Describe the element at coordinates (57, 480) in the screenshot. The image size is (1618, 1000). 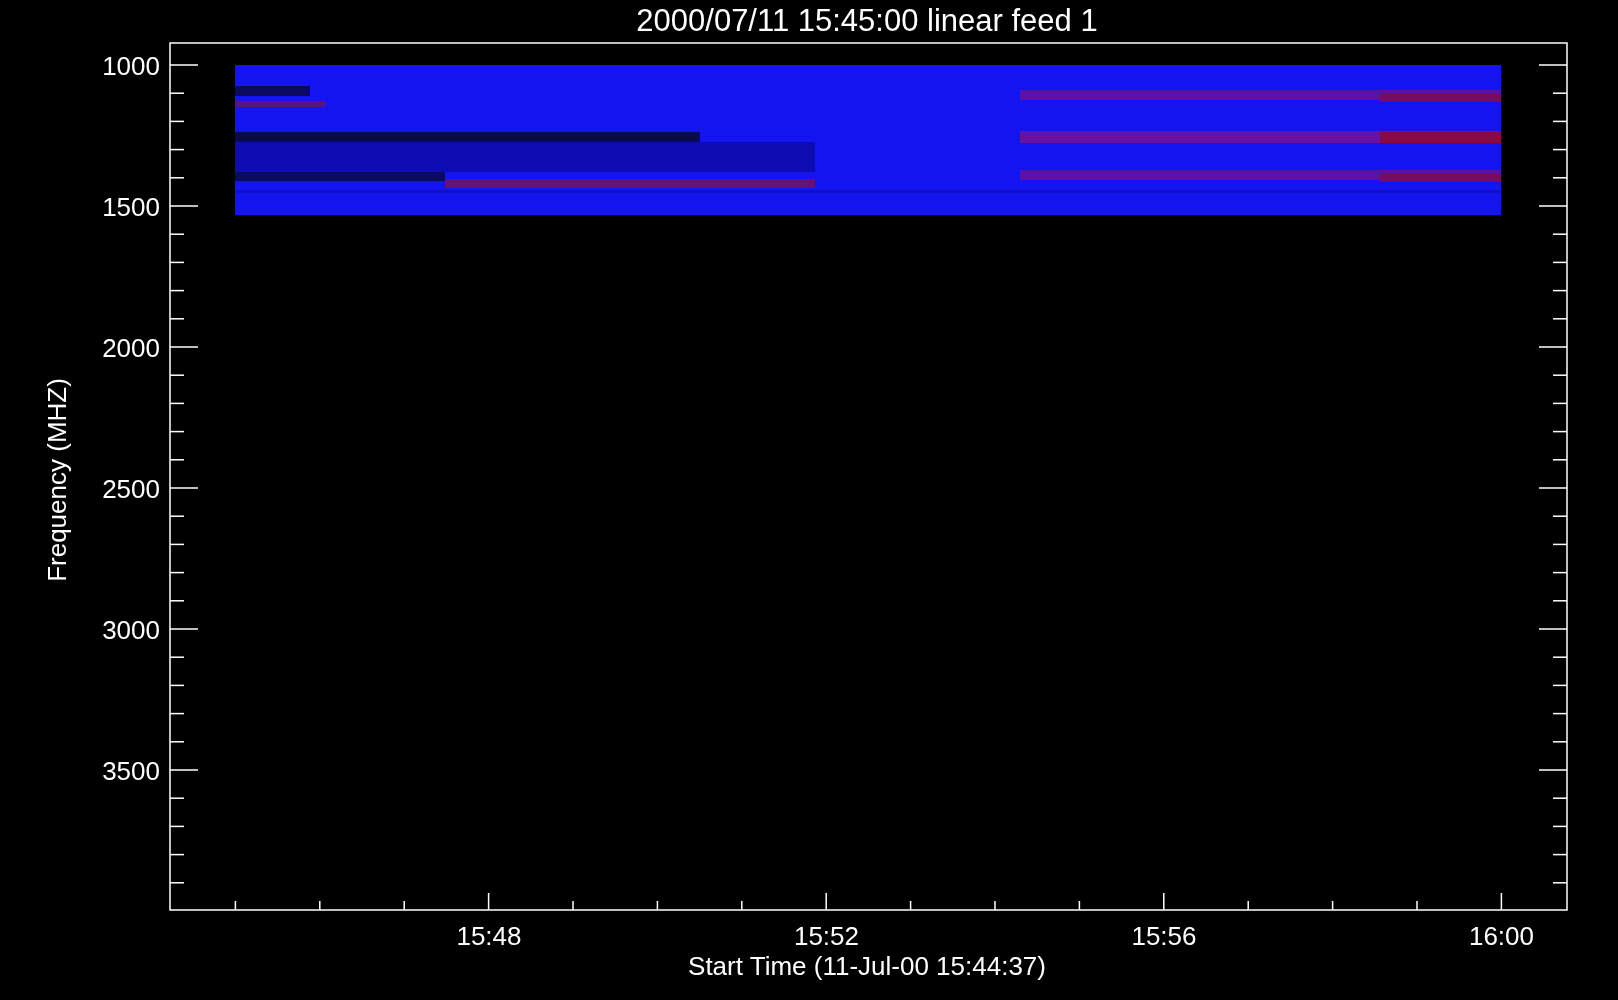
I see `axis-label: Frequency (MHZ)` at that location.